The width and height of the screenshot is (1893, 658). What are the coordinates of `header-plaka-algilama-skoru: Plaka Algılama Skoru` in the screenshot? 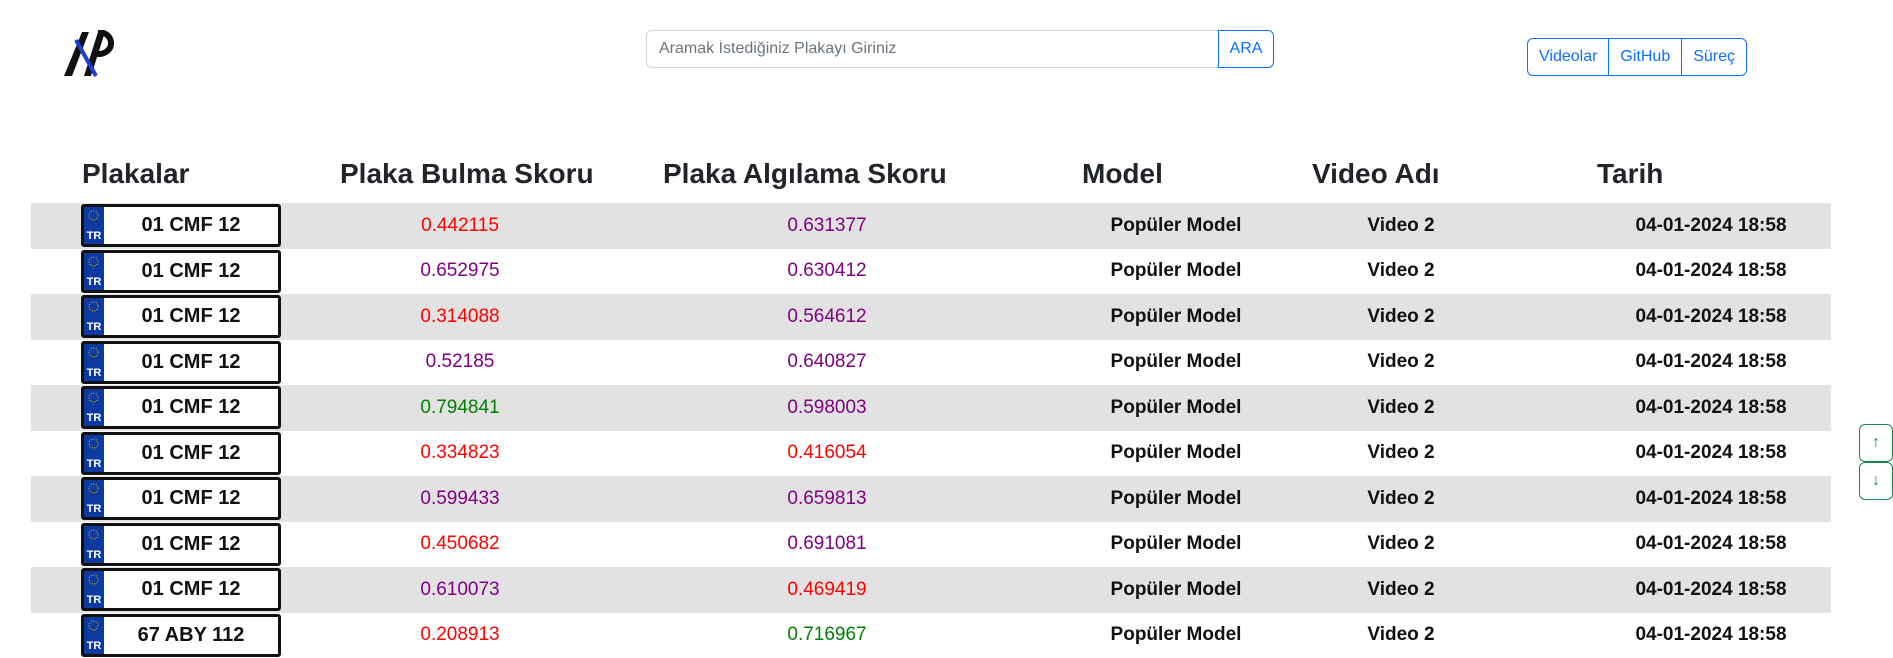 It's located at (805, 173).